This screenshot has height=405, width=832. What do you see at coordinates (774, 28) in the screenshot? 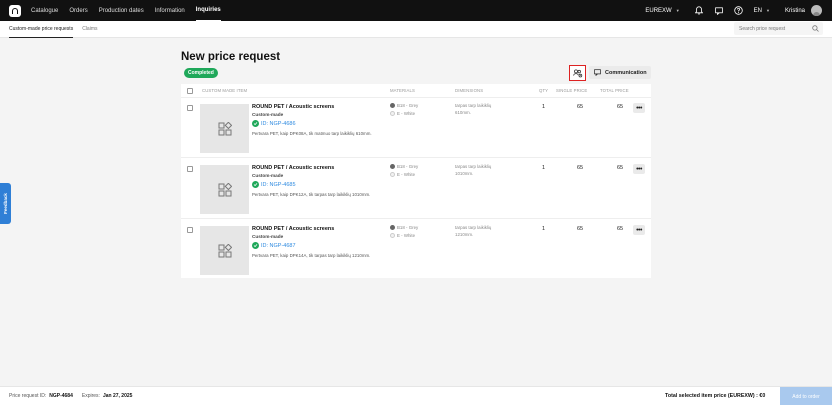
I see `search-input` at bounding box center [774, 28].